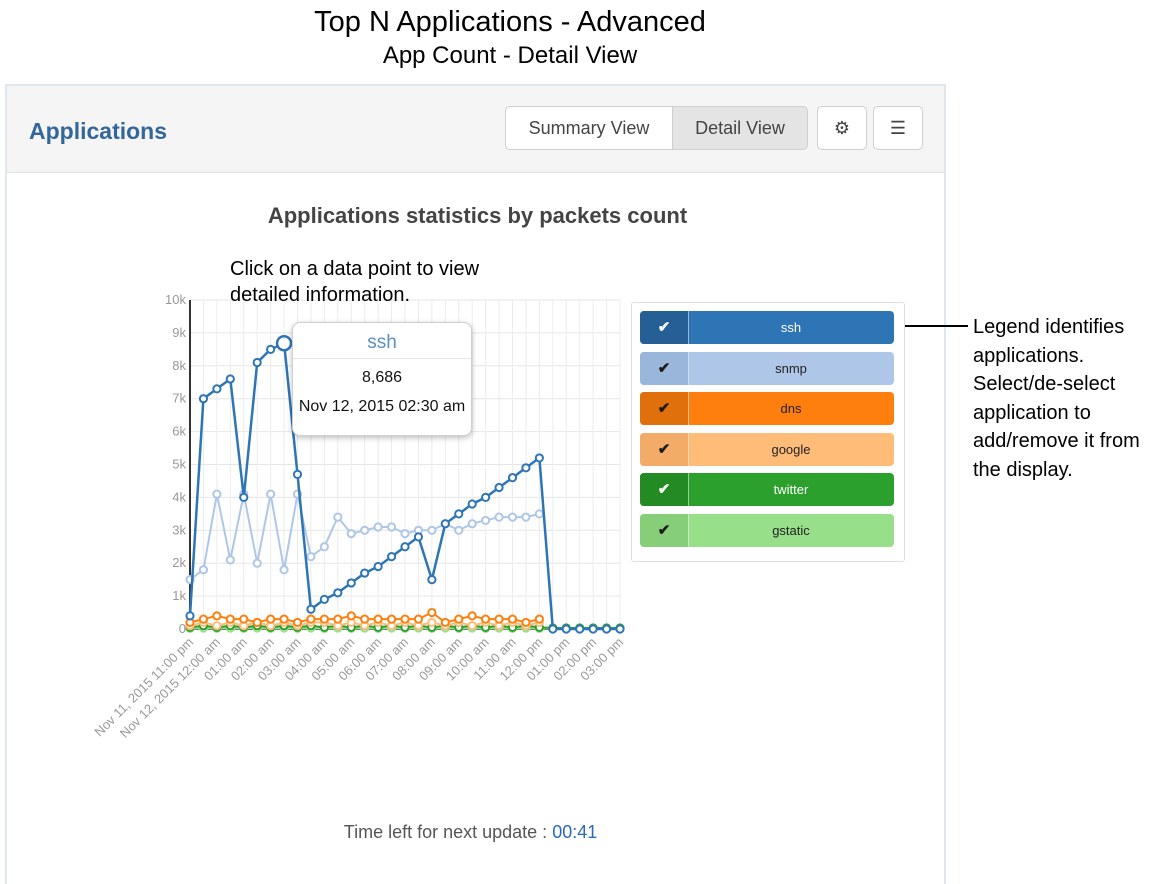 The image size is (1159, 884). Describe the element at coordinates (382, 341) in the screenshot. I see `tooltip-series-name: ssh` at that location.